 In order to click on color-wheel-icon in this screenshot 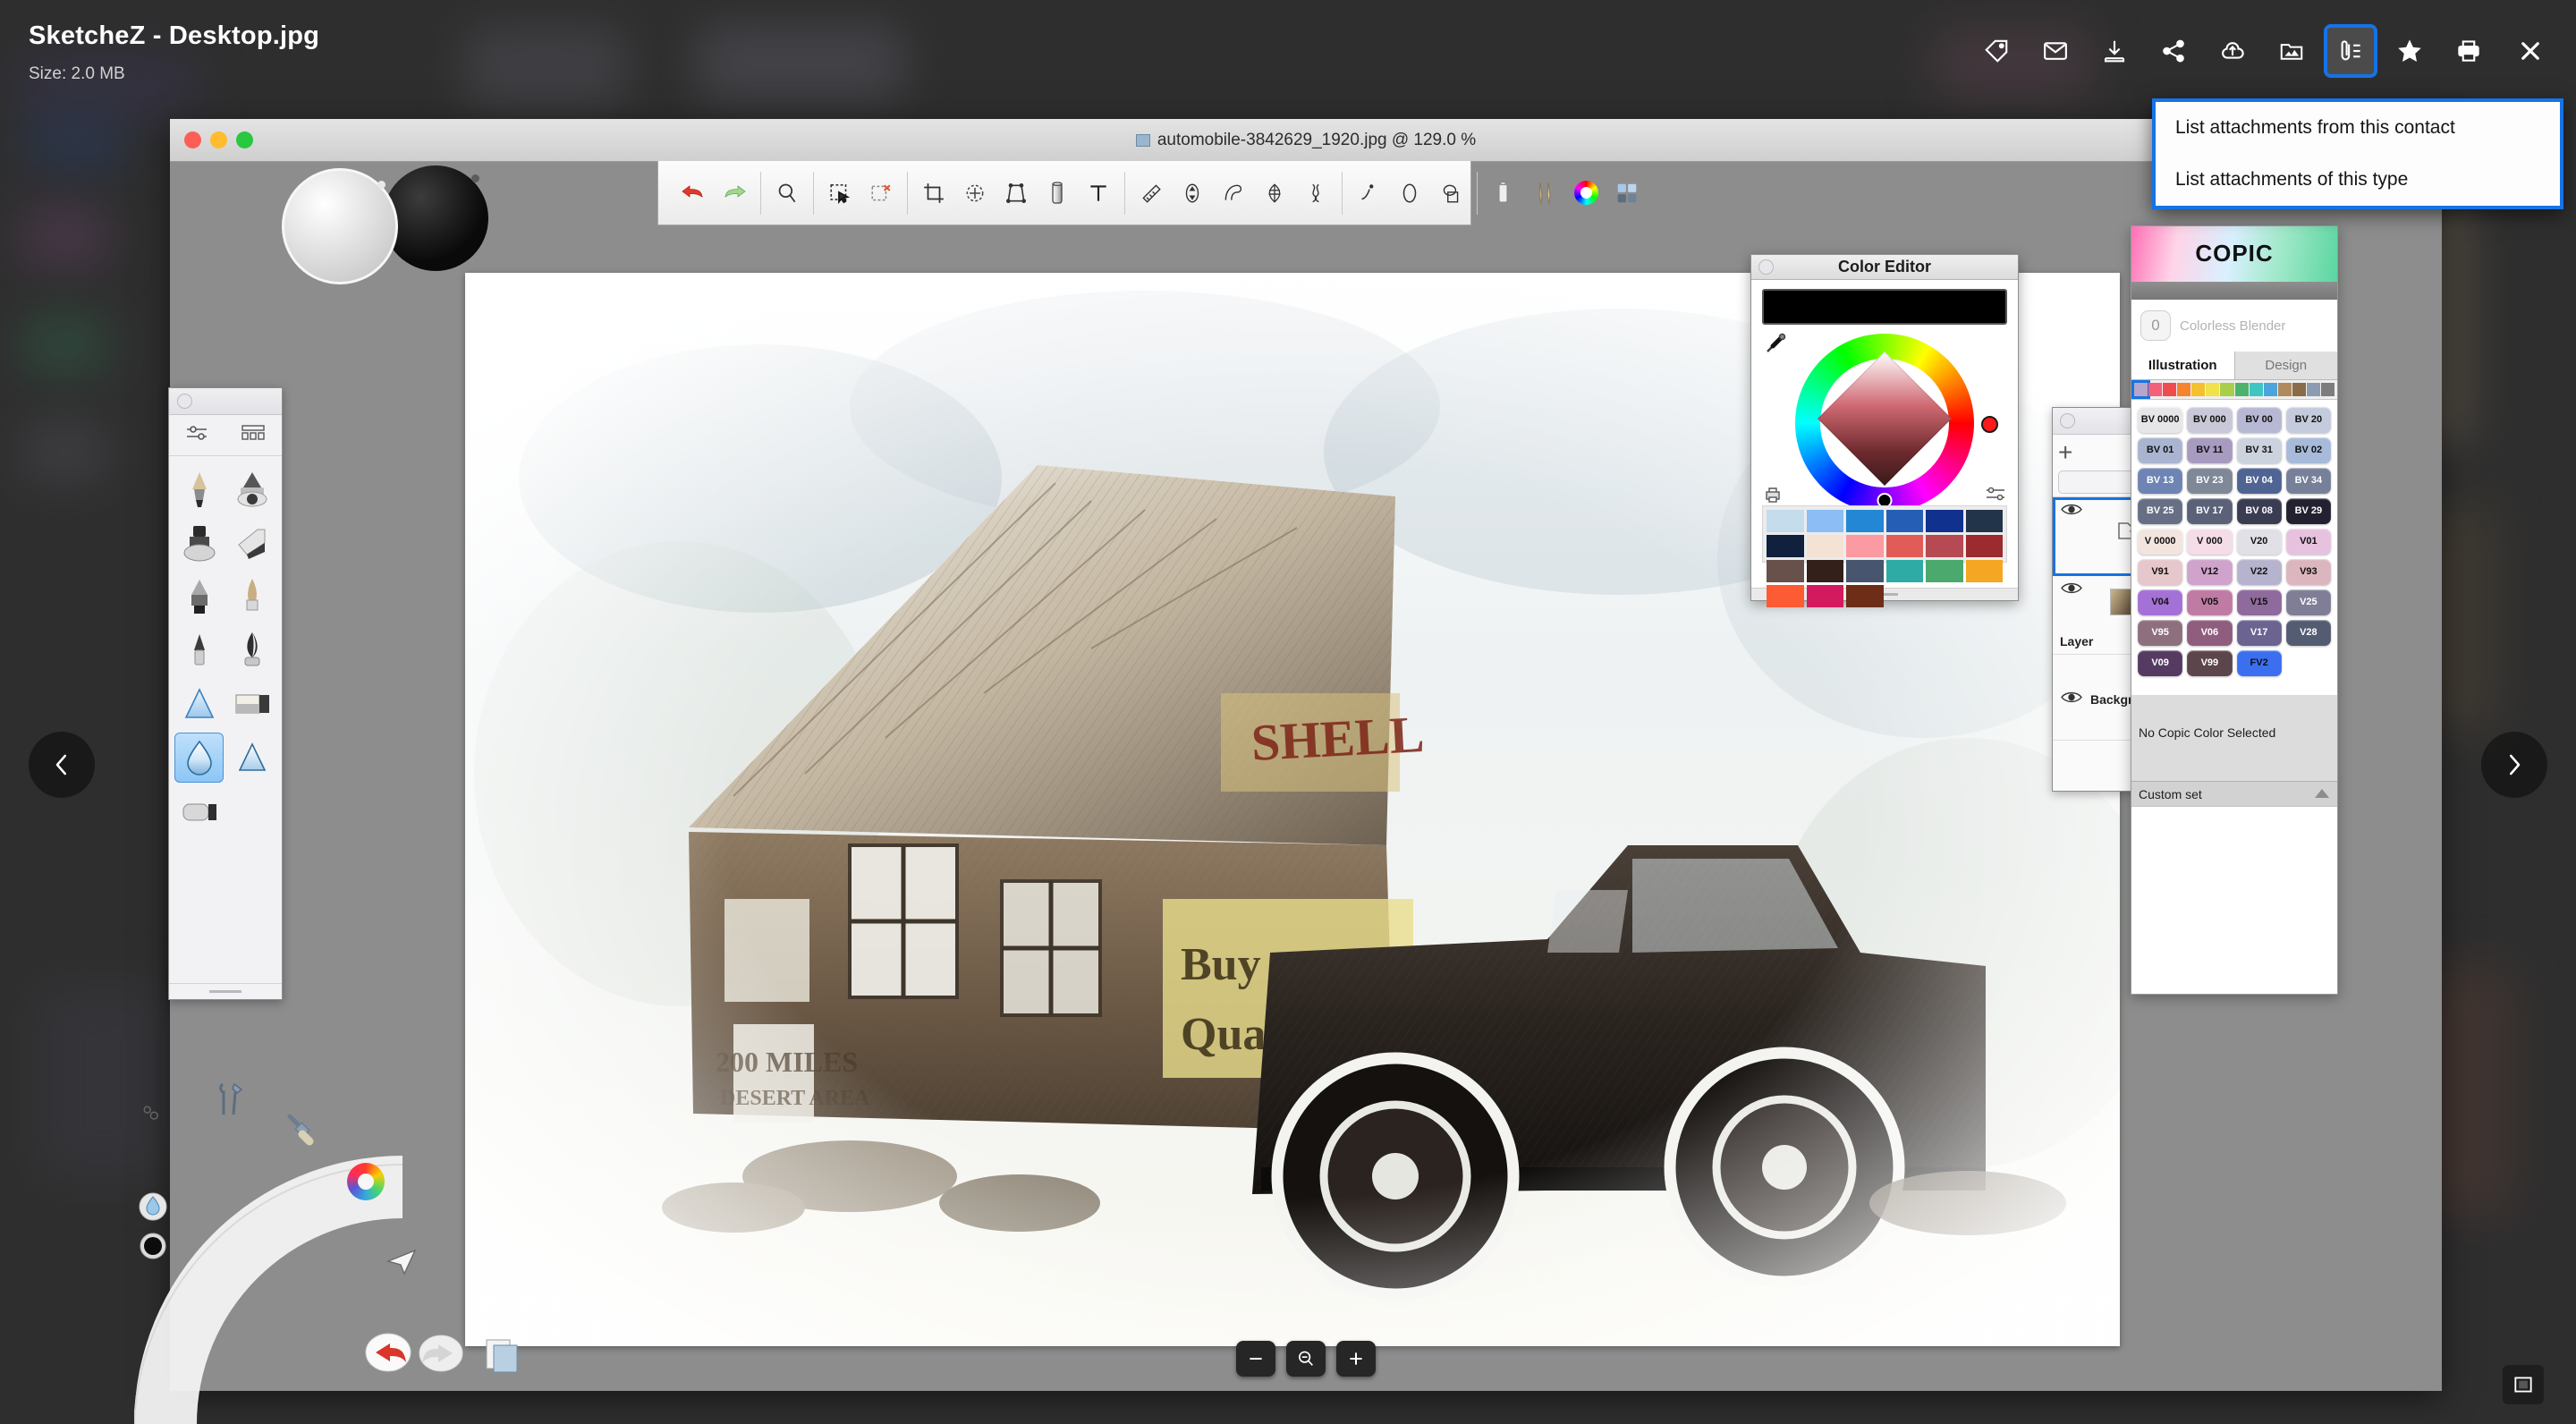, I will do `click(366, 1181)`.